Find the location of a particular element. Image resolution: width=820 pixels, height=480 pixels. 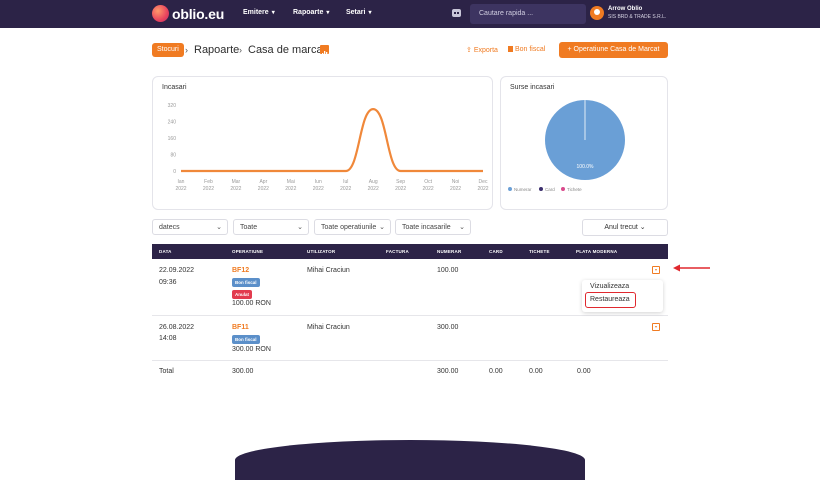

sources-pie-chart: 100.0% Numerar Card Tichete is located at coordinates (566, 146).